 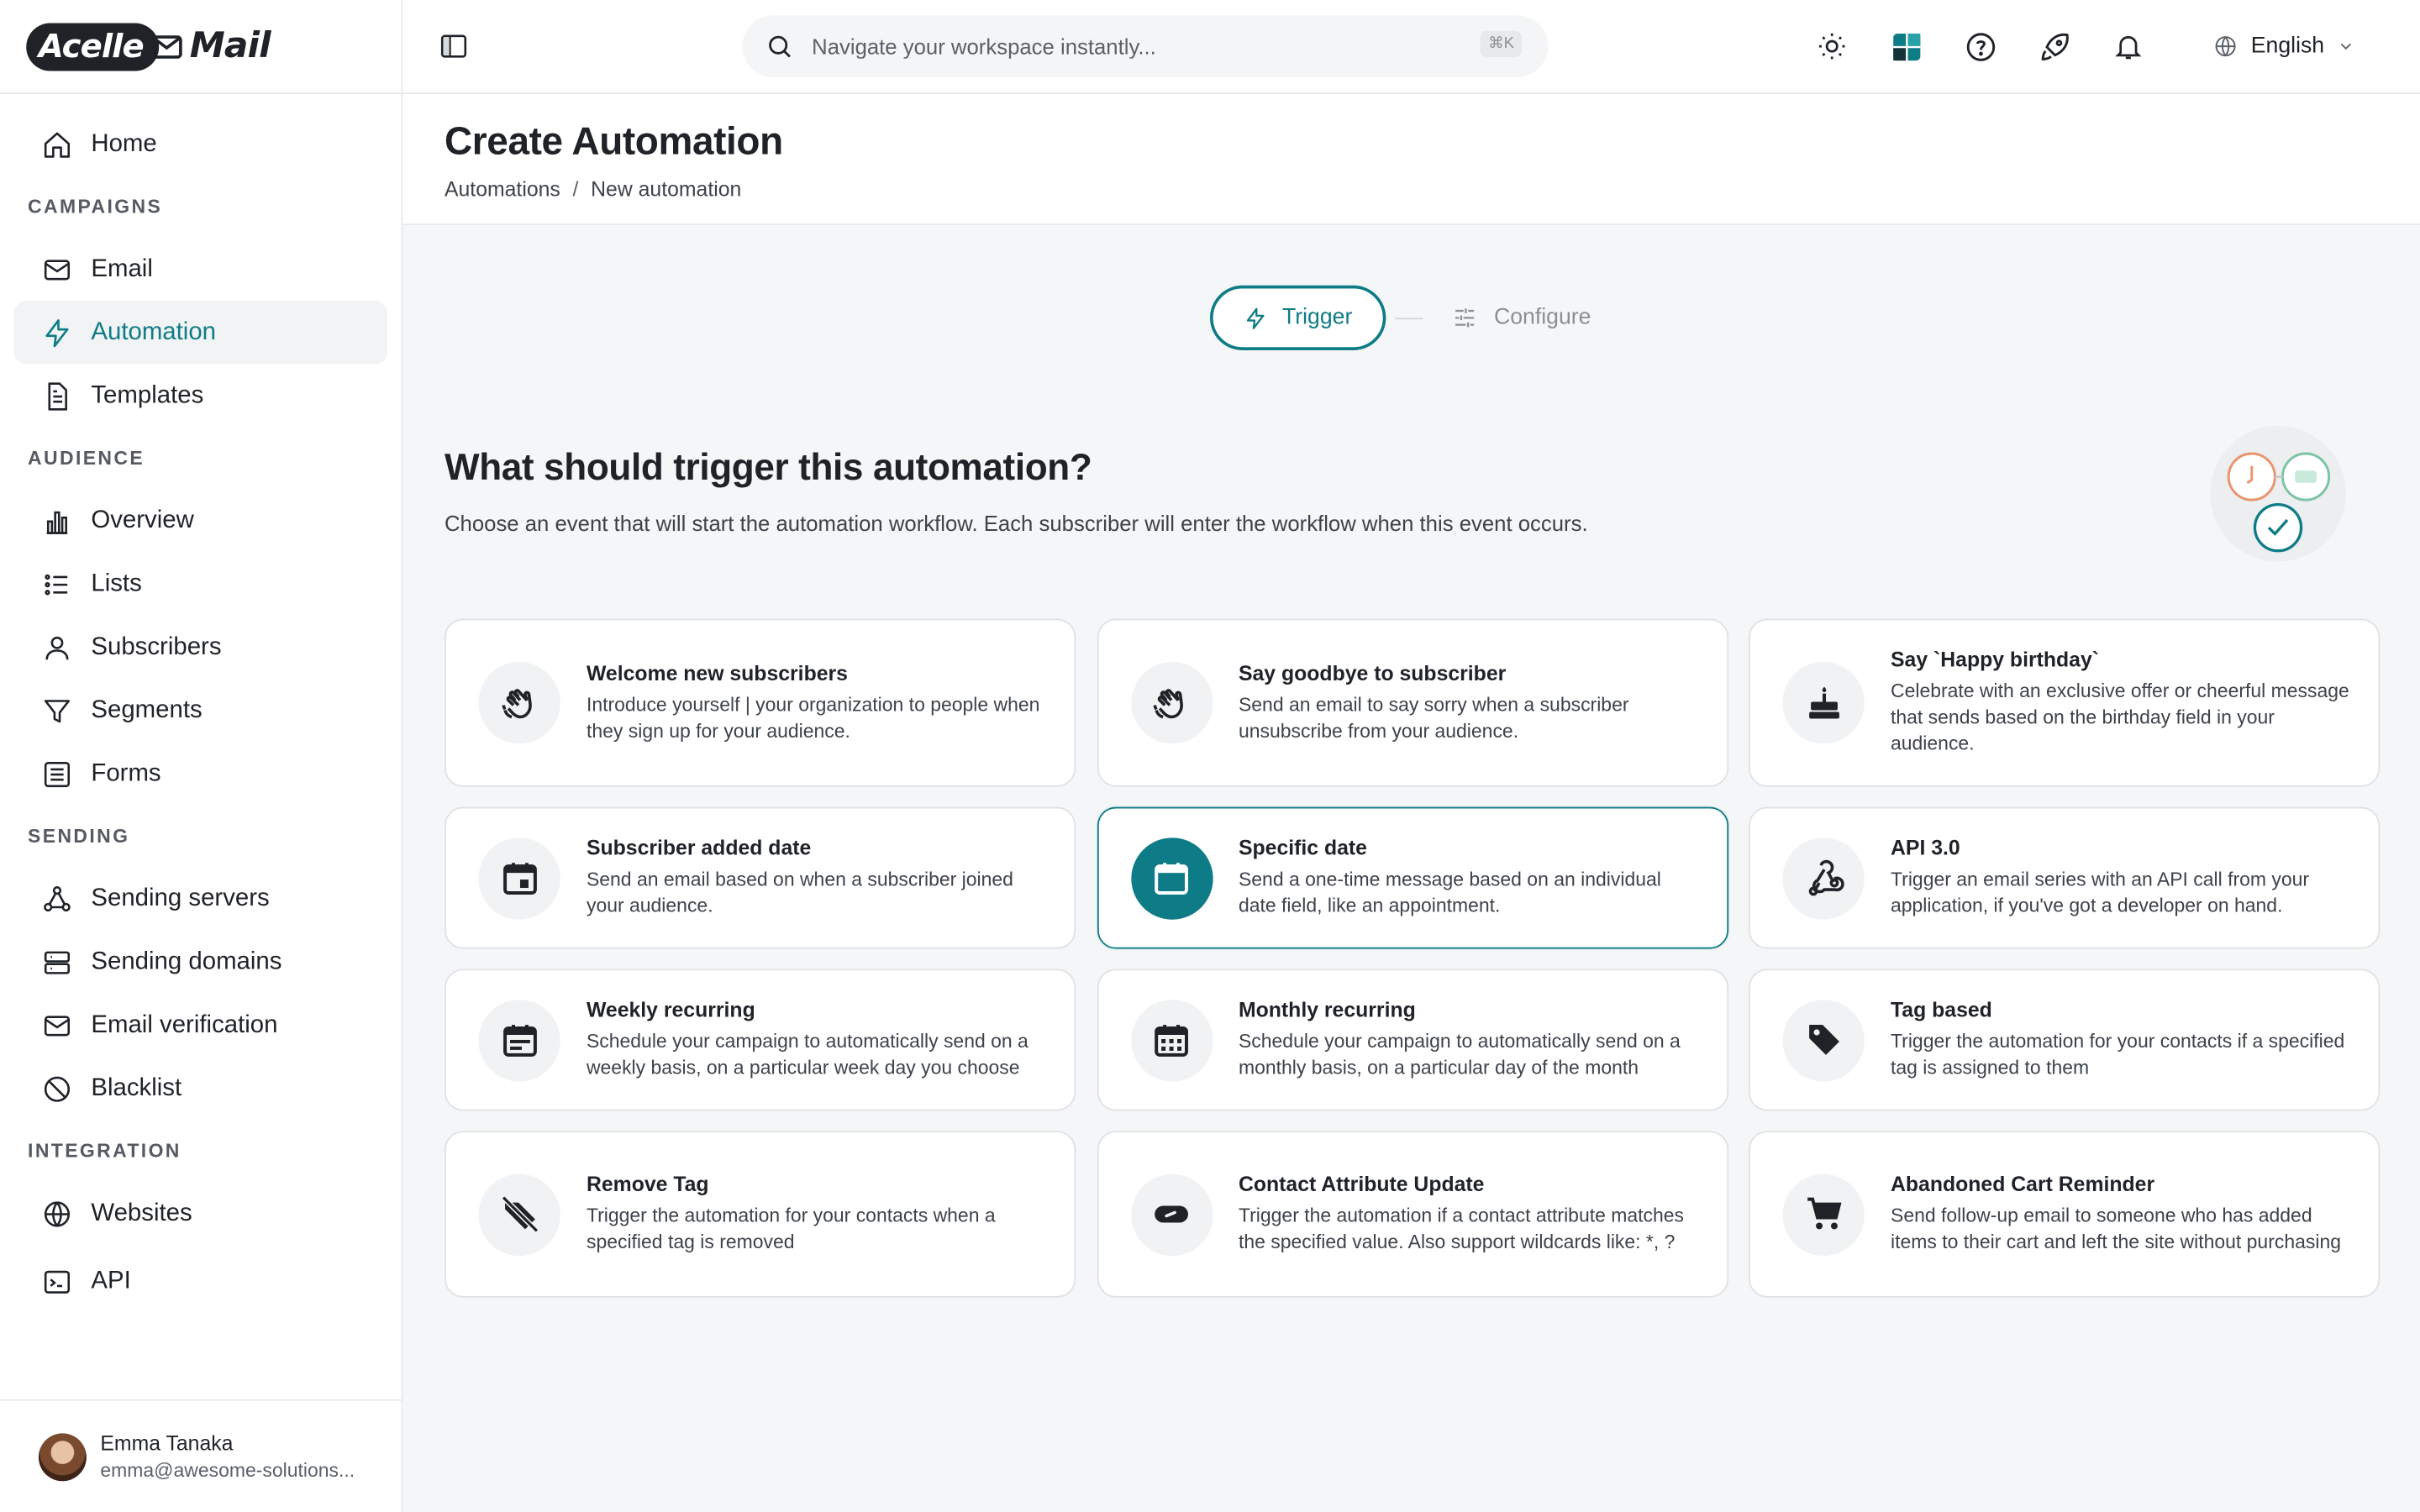 I want to click on mail-icon, so click(x=58, y=269).